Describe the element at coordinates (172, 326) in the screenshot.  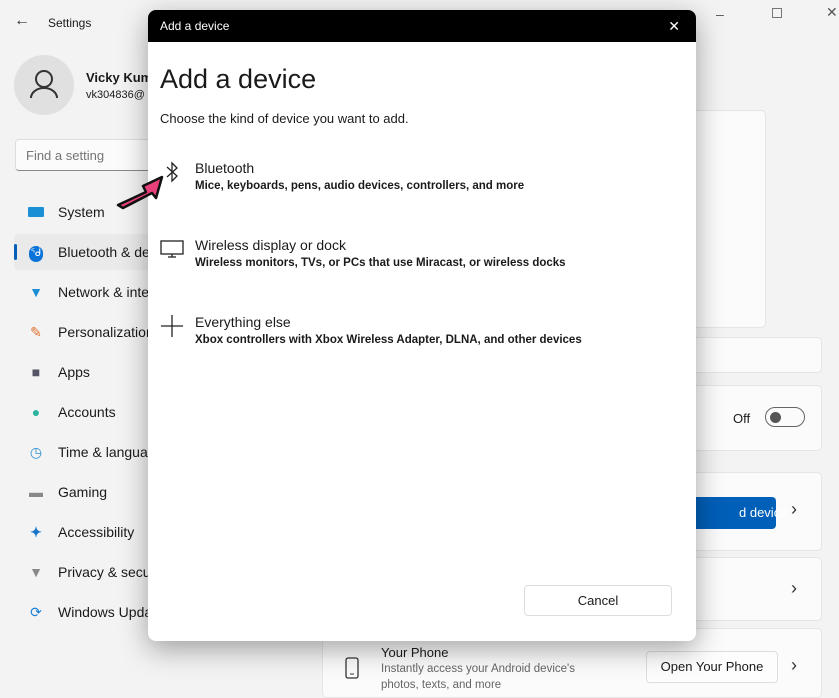
I see `plus-icon` at that location.